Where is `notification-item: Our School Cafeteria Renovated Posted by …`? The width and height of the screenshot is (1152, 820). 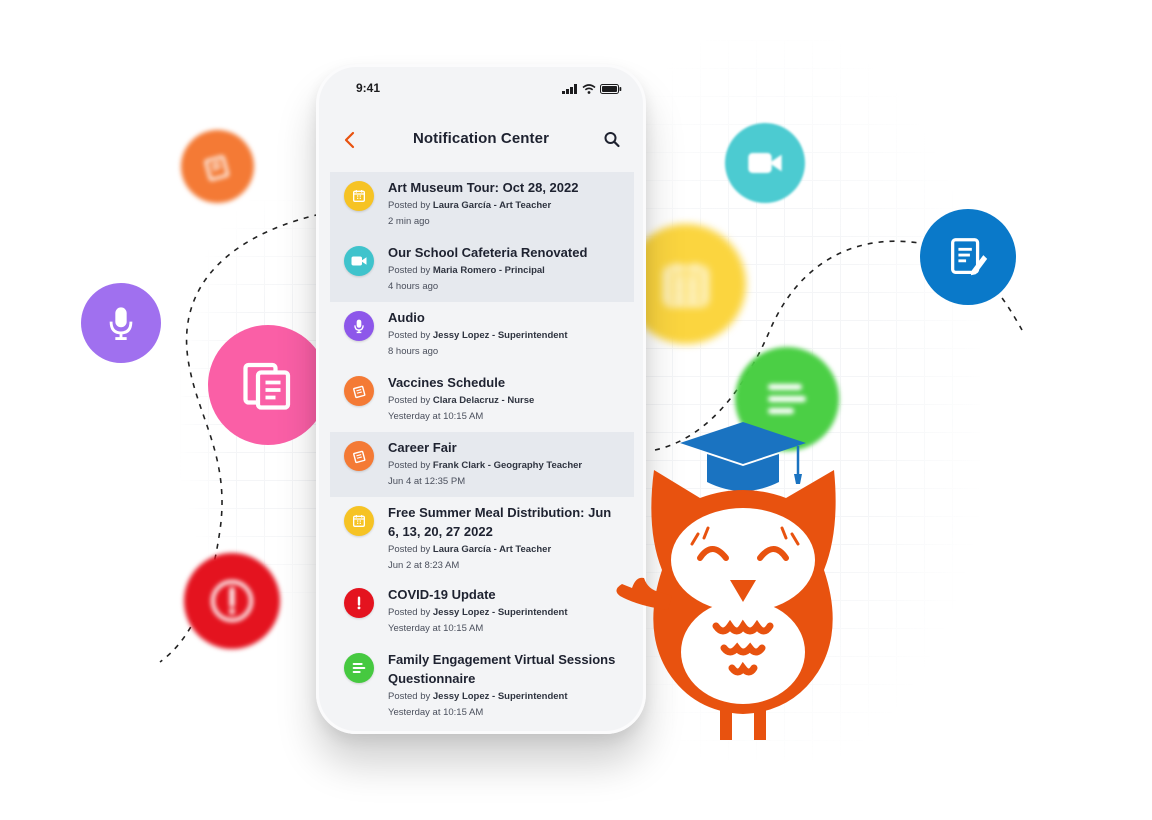
notification-item: Our School Cafeteria Renovated Posted by … is located at coordinates (482, 269).